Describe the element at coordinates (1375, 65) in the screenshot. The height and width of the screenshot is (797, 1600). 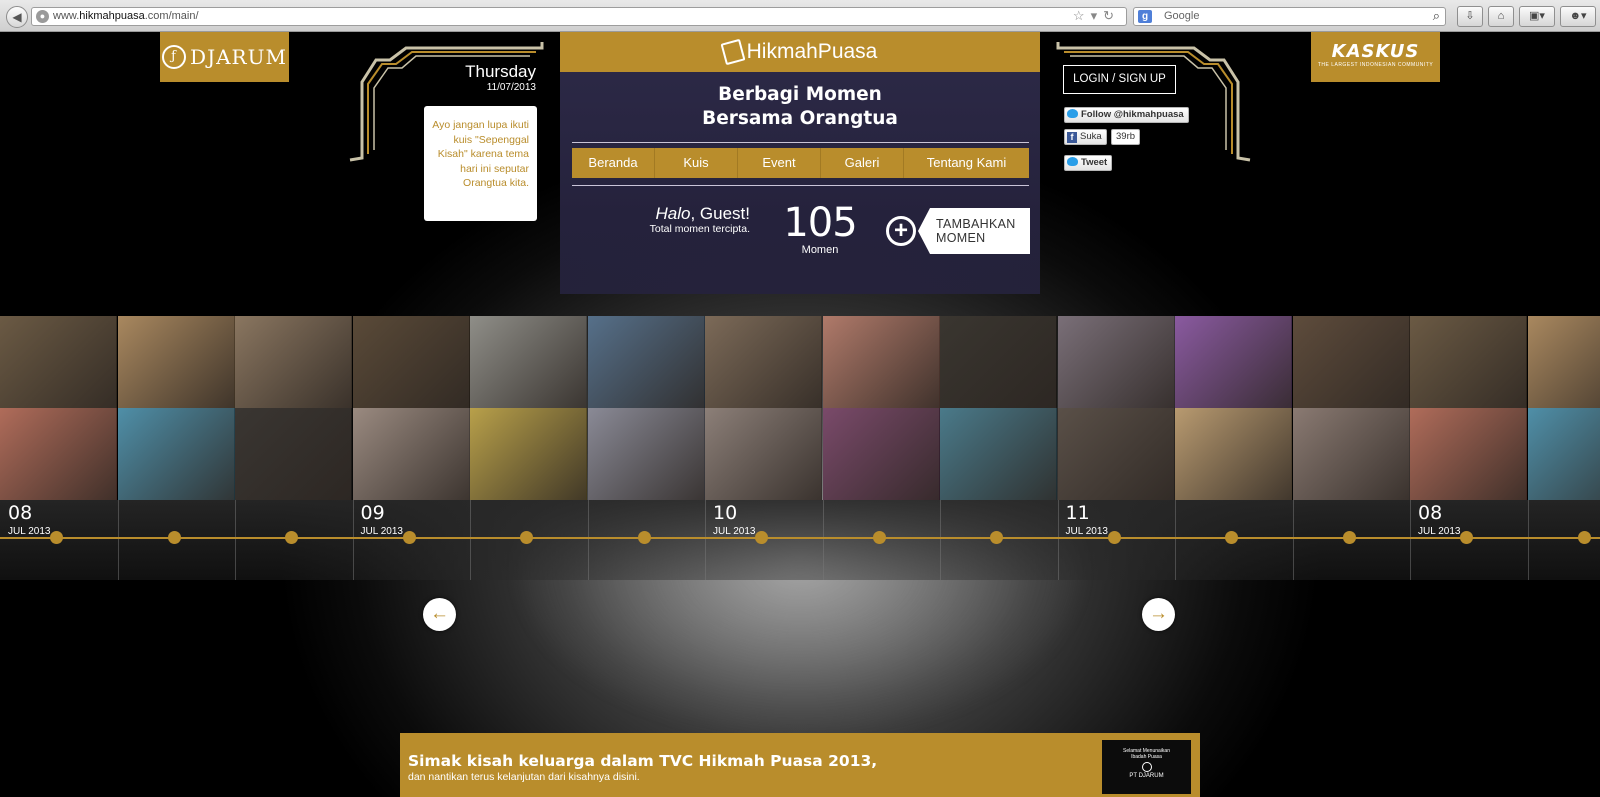
I see `kaskus-tagline: THE LARGEST INDONESIAN COMMUNITY` at that location.